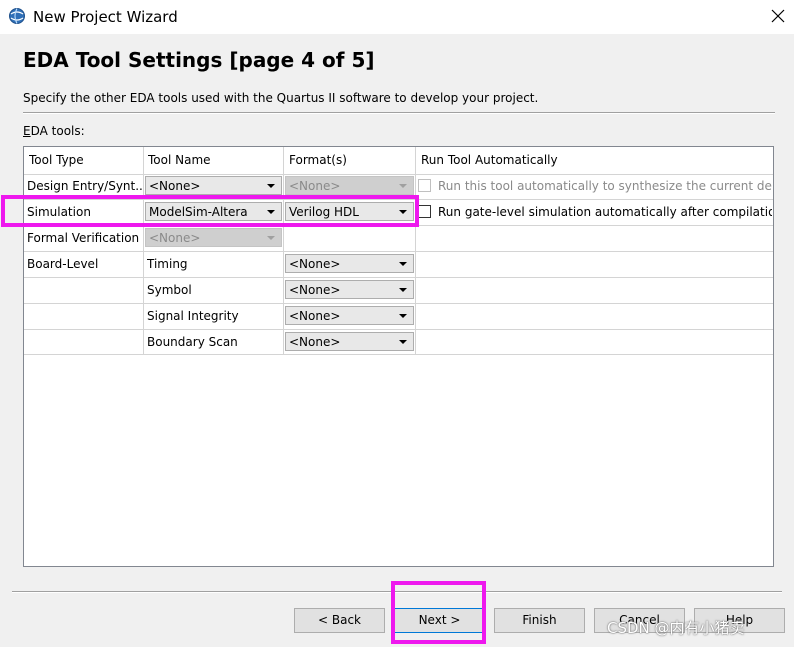 This screenshot has width=794, height=647. Describe the element at coordinates (192, 342) in the screenshot. I see `board-level-boundary-scan-name: Boundary Scan` at that location.